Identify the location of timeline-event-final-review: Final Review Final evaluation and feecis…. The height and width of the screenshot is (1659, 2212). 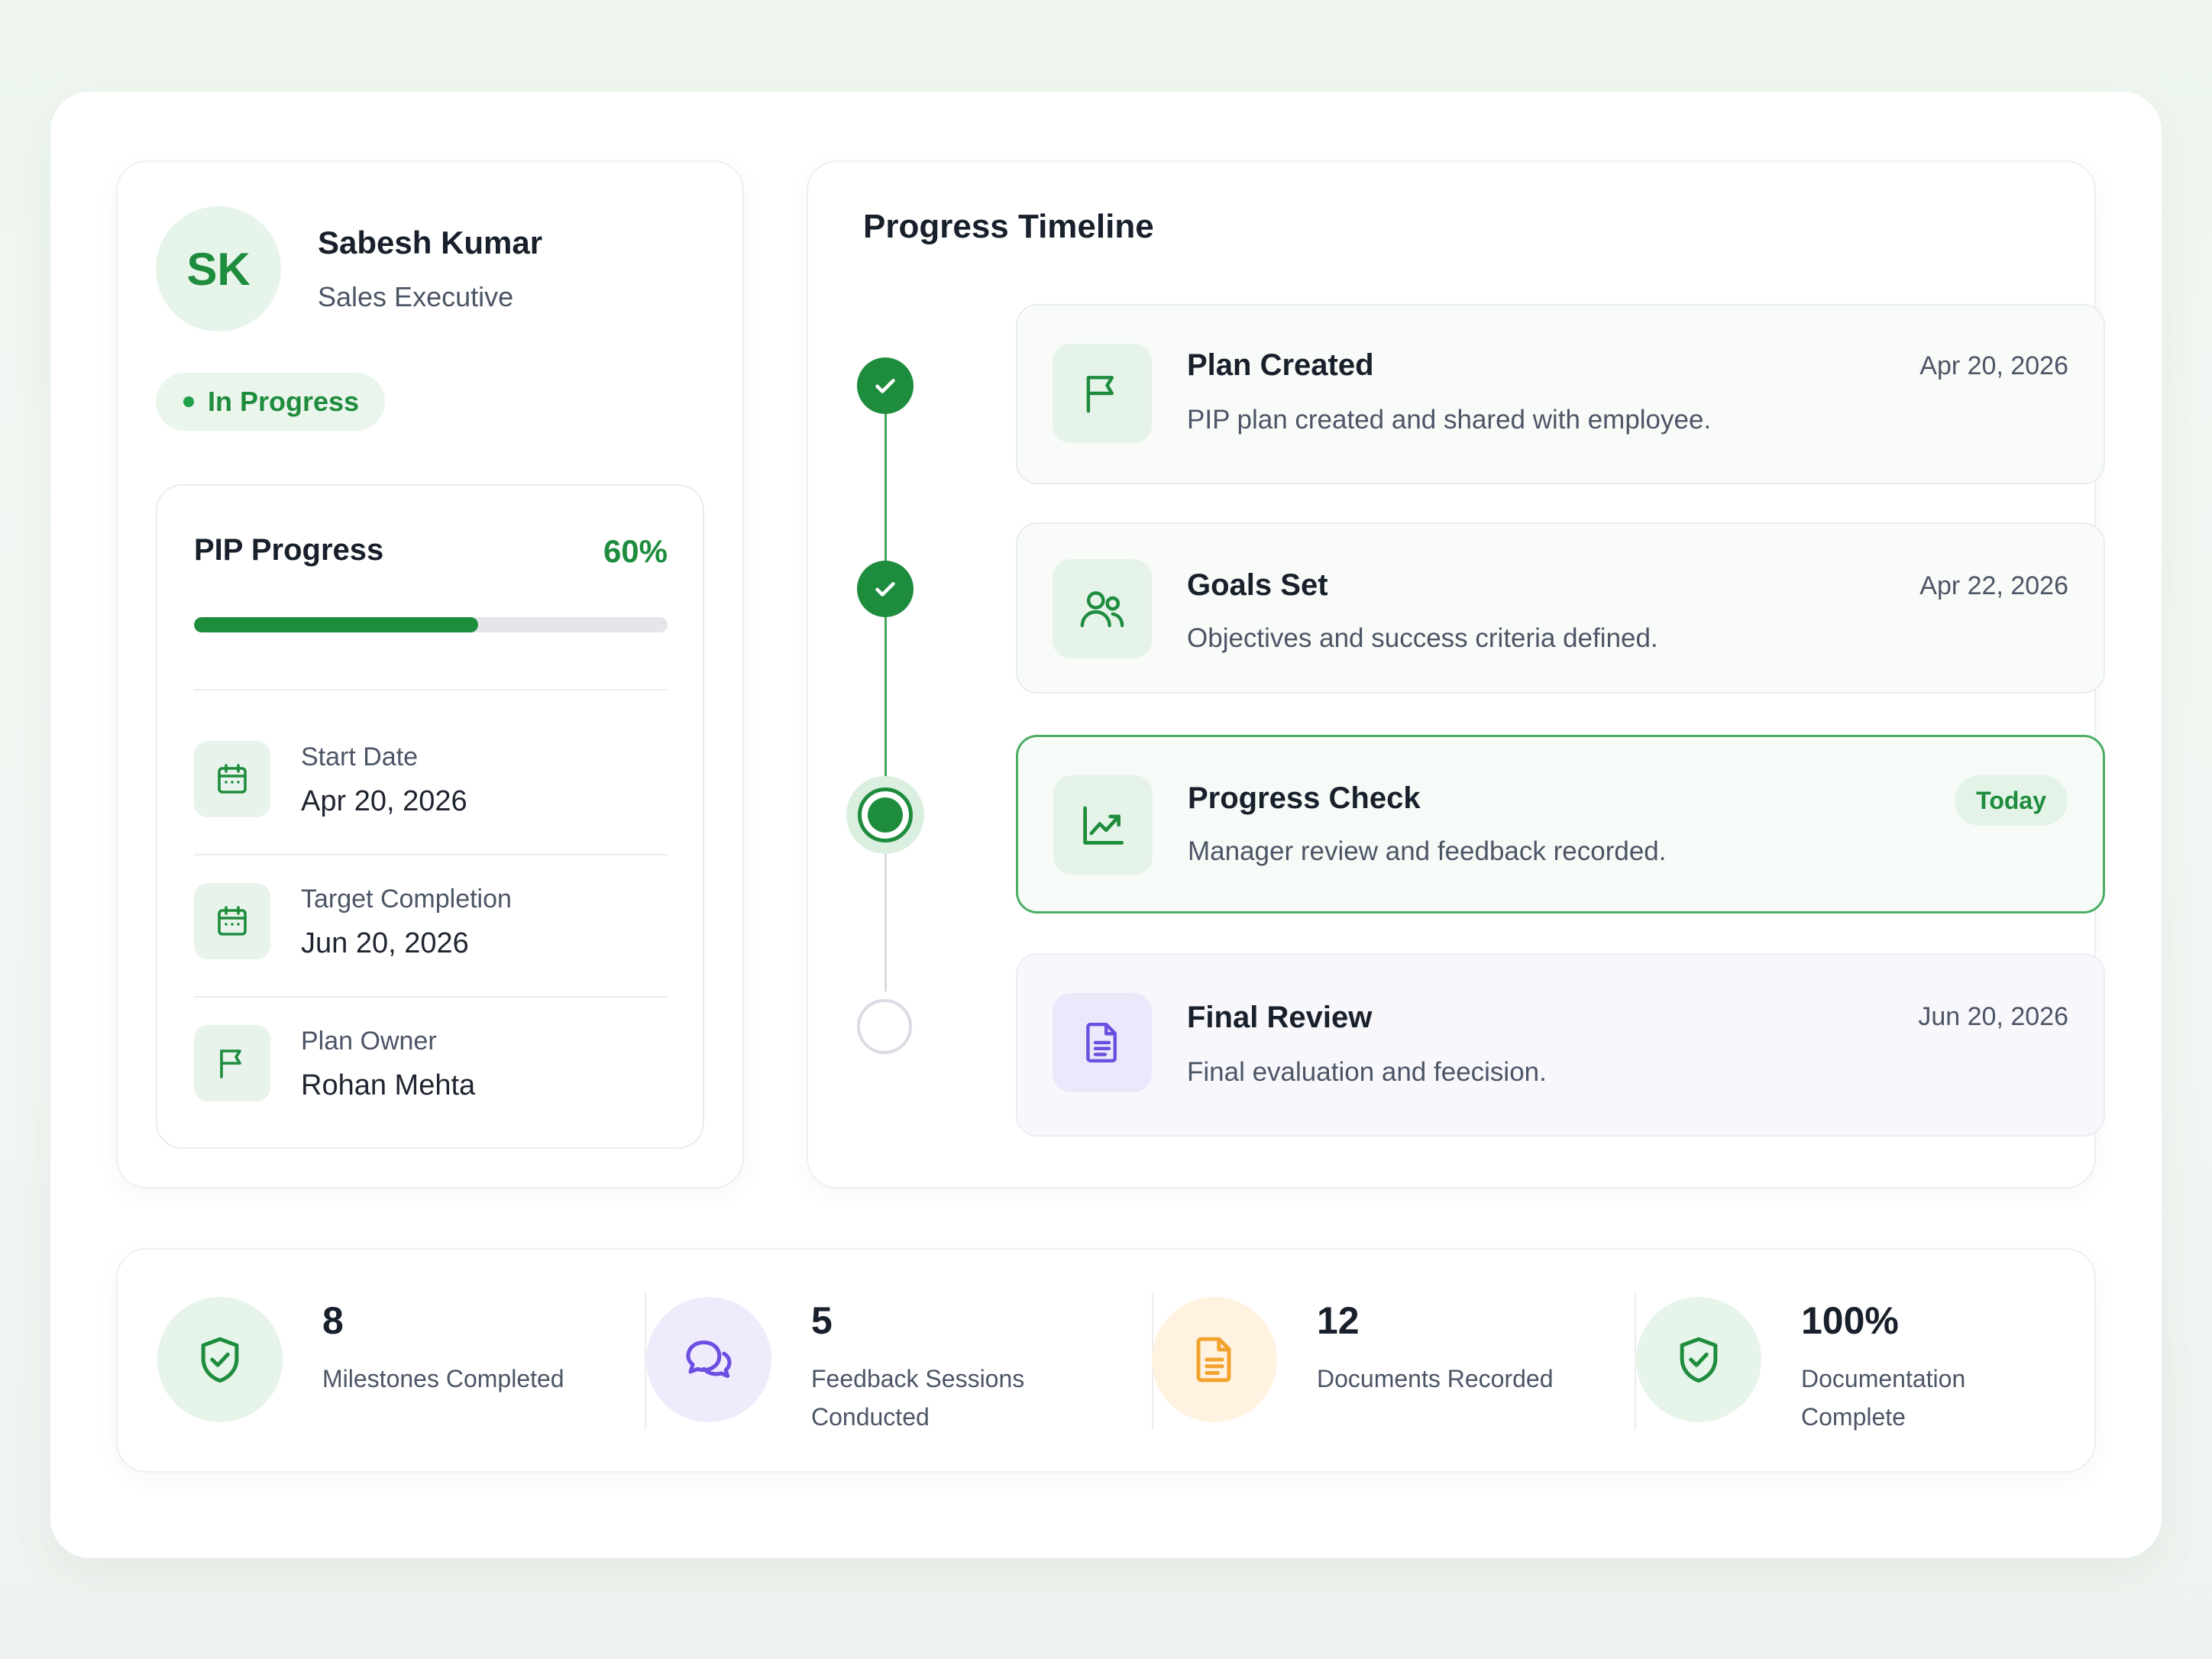
(1560, 1045).